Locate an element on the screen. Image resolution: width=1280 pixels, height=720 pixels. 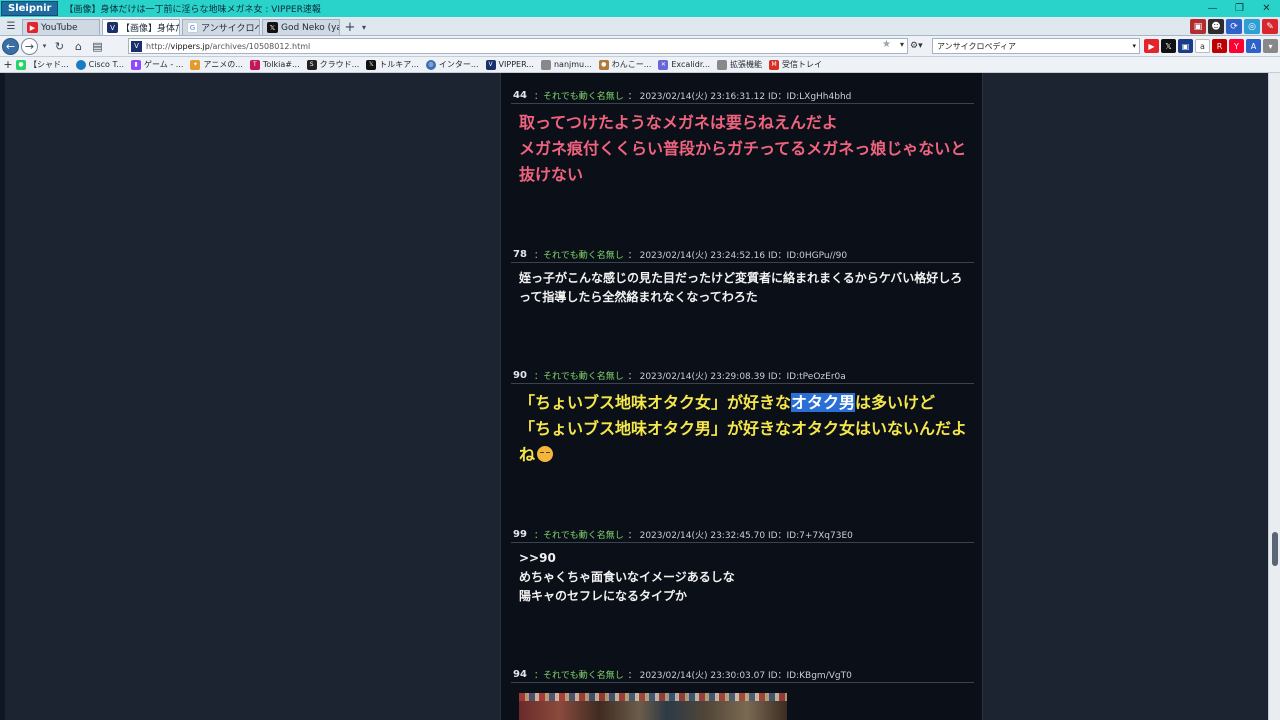
post-number: 94 is located at coordinates (522, 674).